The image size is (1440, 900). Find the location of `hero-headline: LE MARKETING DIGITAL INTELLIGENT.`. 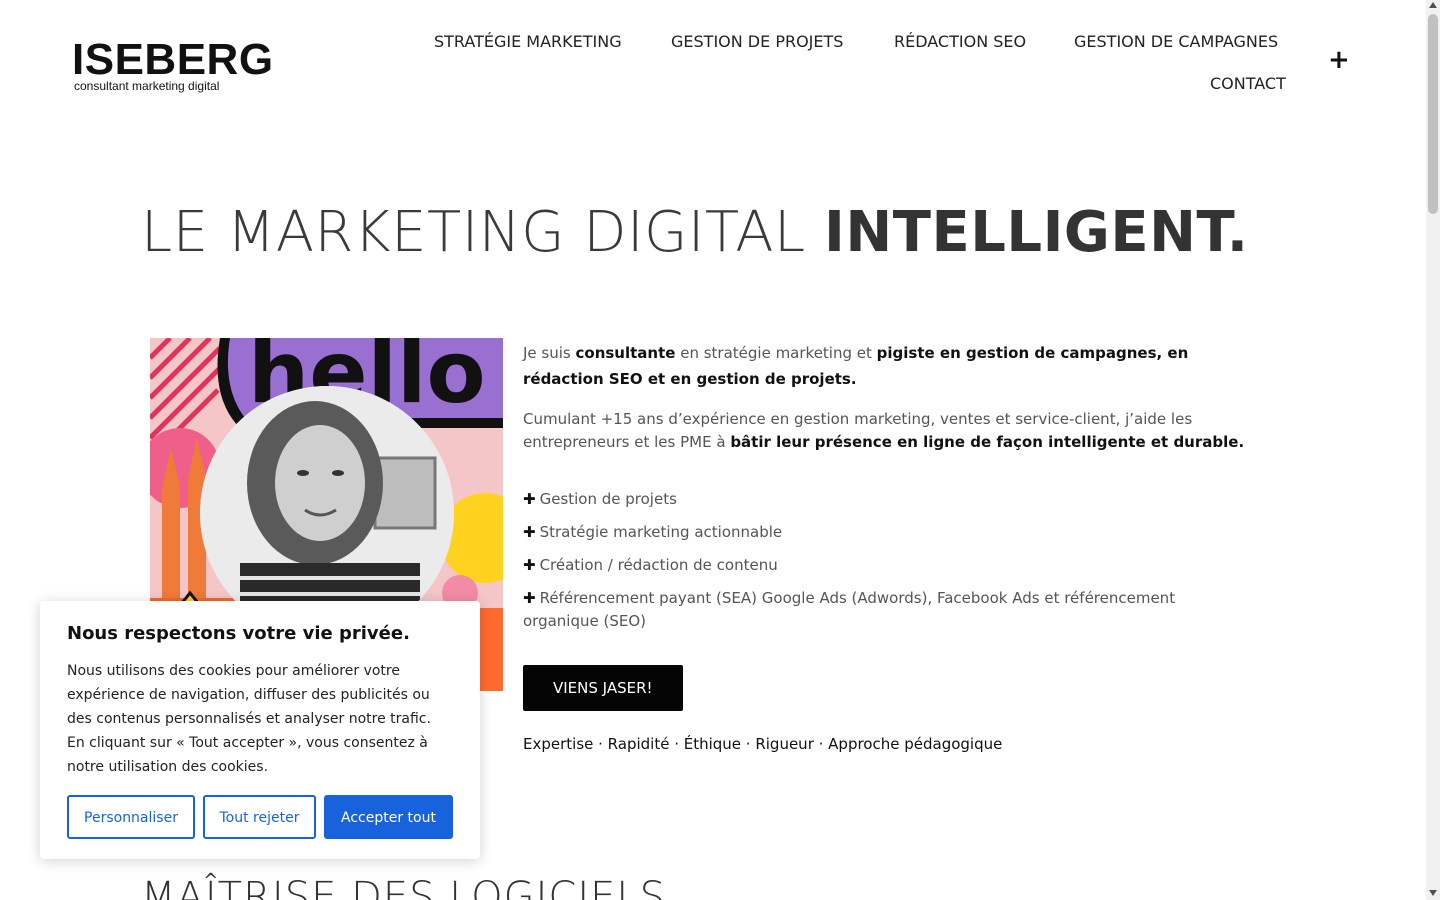

hero-headline: LE MARKETING DIGITAL INTELLIGENT. is located at coordinates (694, 233).